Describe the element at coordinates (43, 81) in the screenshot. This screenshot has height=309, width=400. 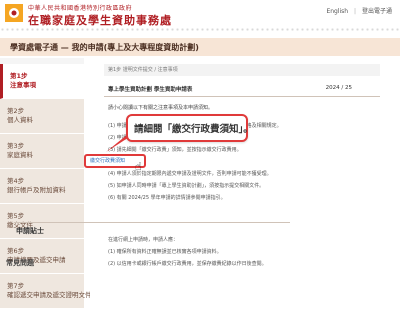
I see `step-1: 第1步 注意事項` at that location.